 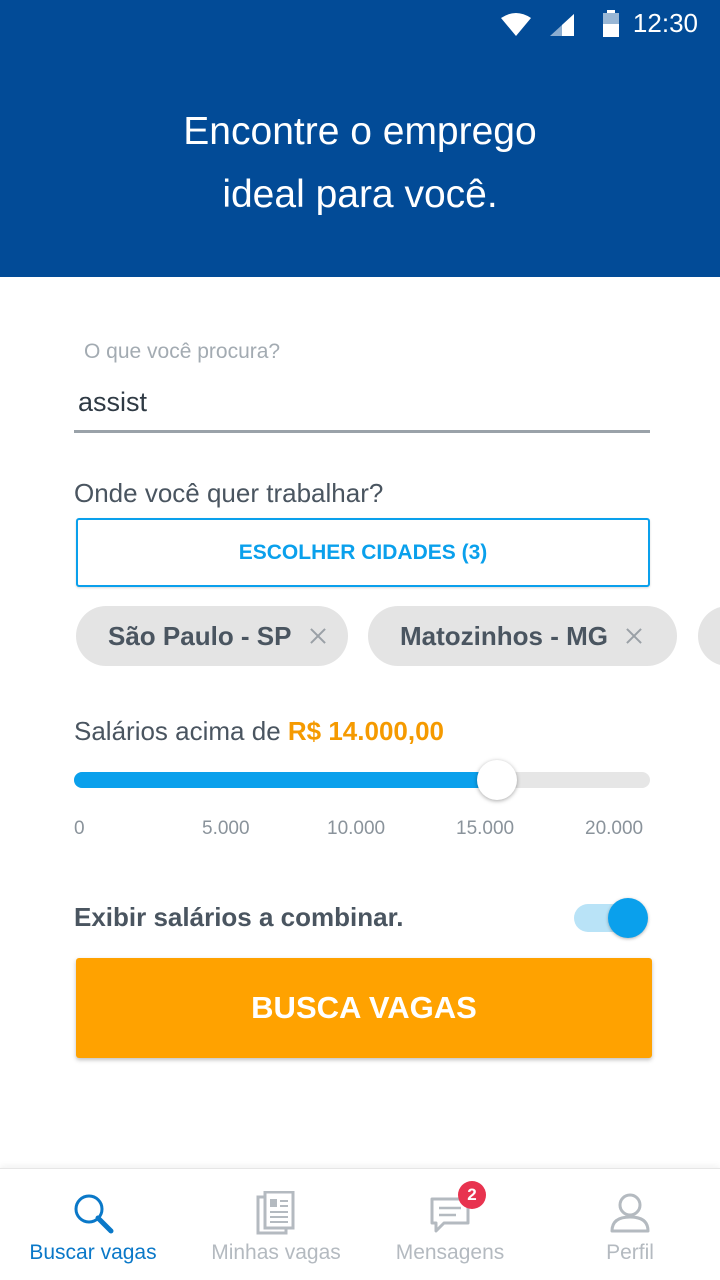 I want to click on nav-item-buscar-vagas: Buscar vagas, so click(x=93, y=1224).